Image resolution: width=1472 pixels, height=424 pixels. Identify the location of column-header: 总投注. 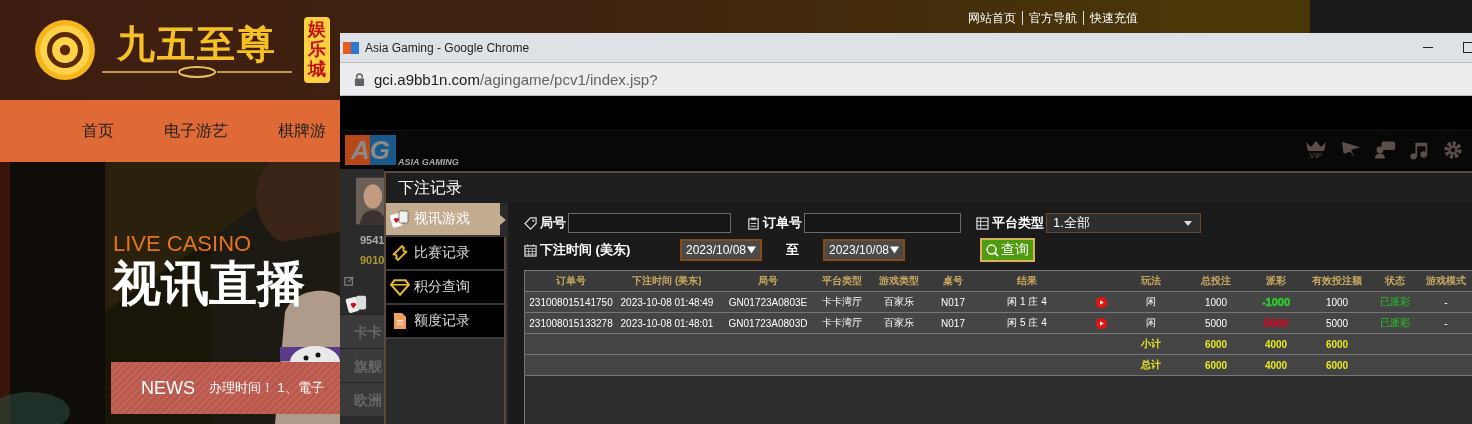
(1216, 281).